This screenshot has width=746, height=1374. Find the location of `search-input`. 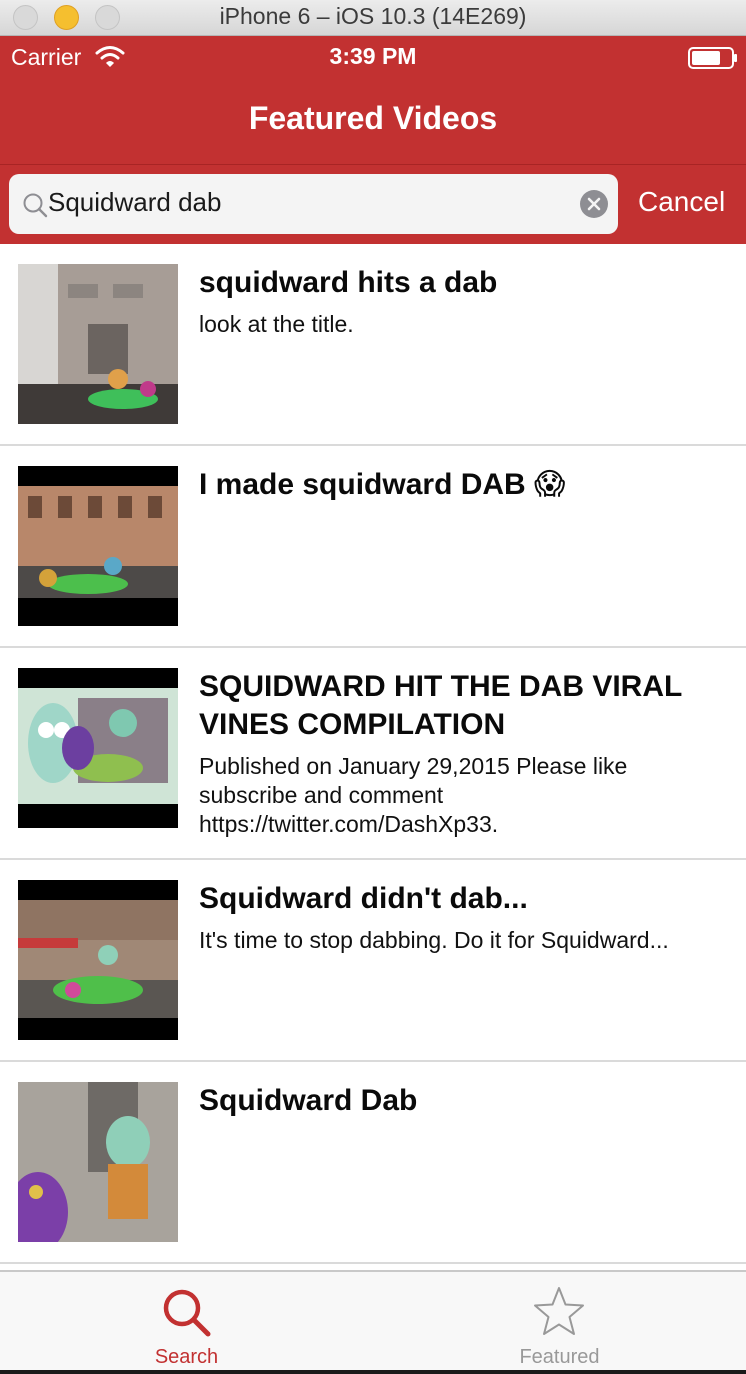

search-input is located at coordinates (308, 202).